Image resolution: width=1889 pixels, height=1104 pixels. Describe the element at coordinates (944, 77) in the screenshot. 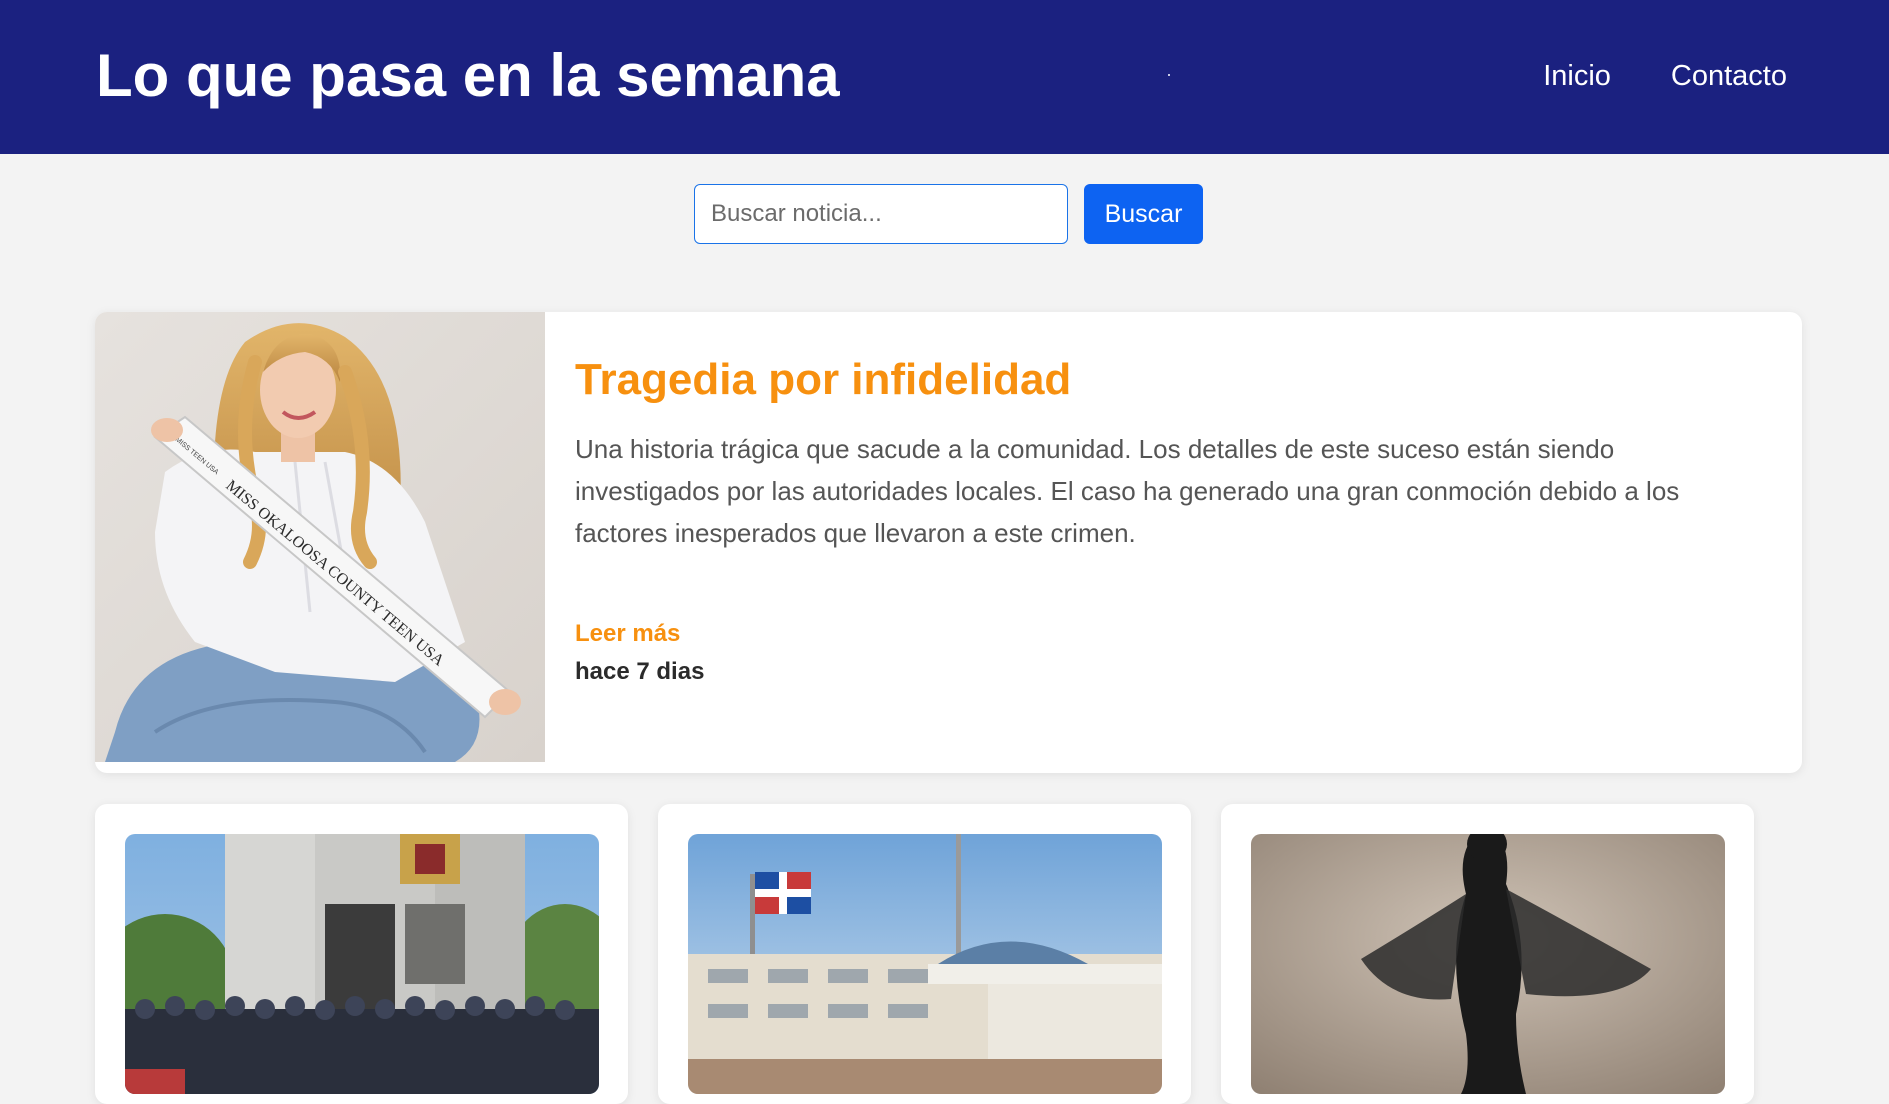

I see `site-header: Lo que pasa en la semana Inicio Contacto` at that location.